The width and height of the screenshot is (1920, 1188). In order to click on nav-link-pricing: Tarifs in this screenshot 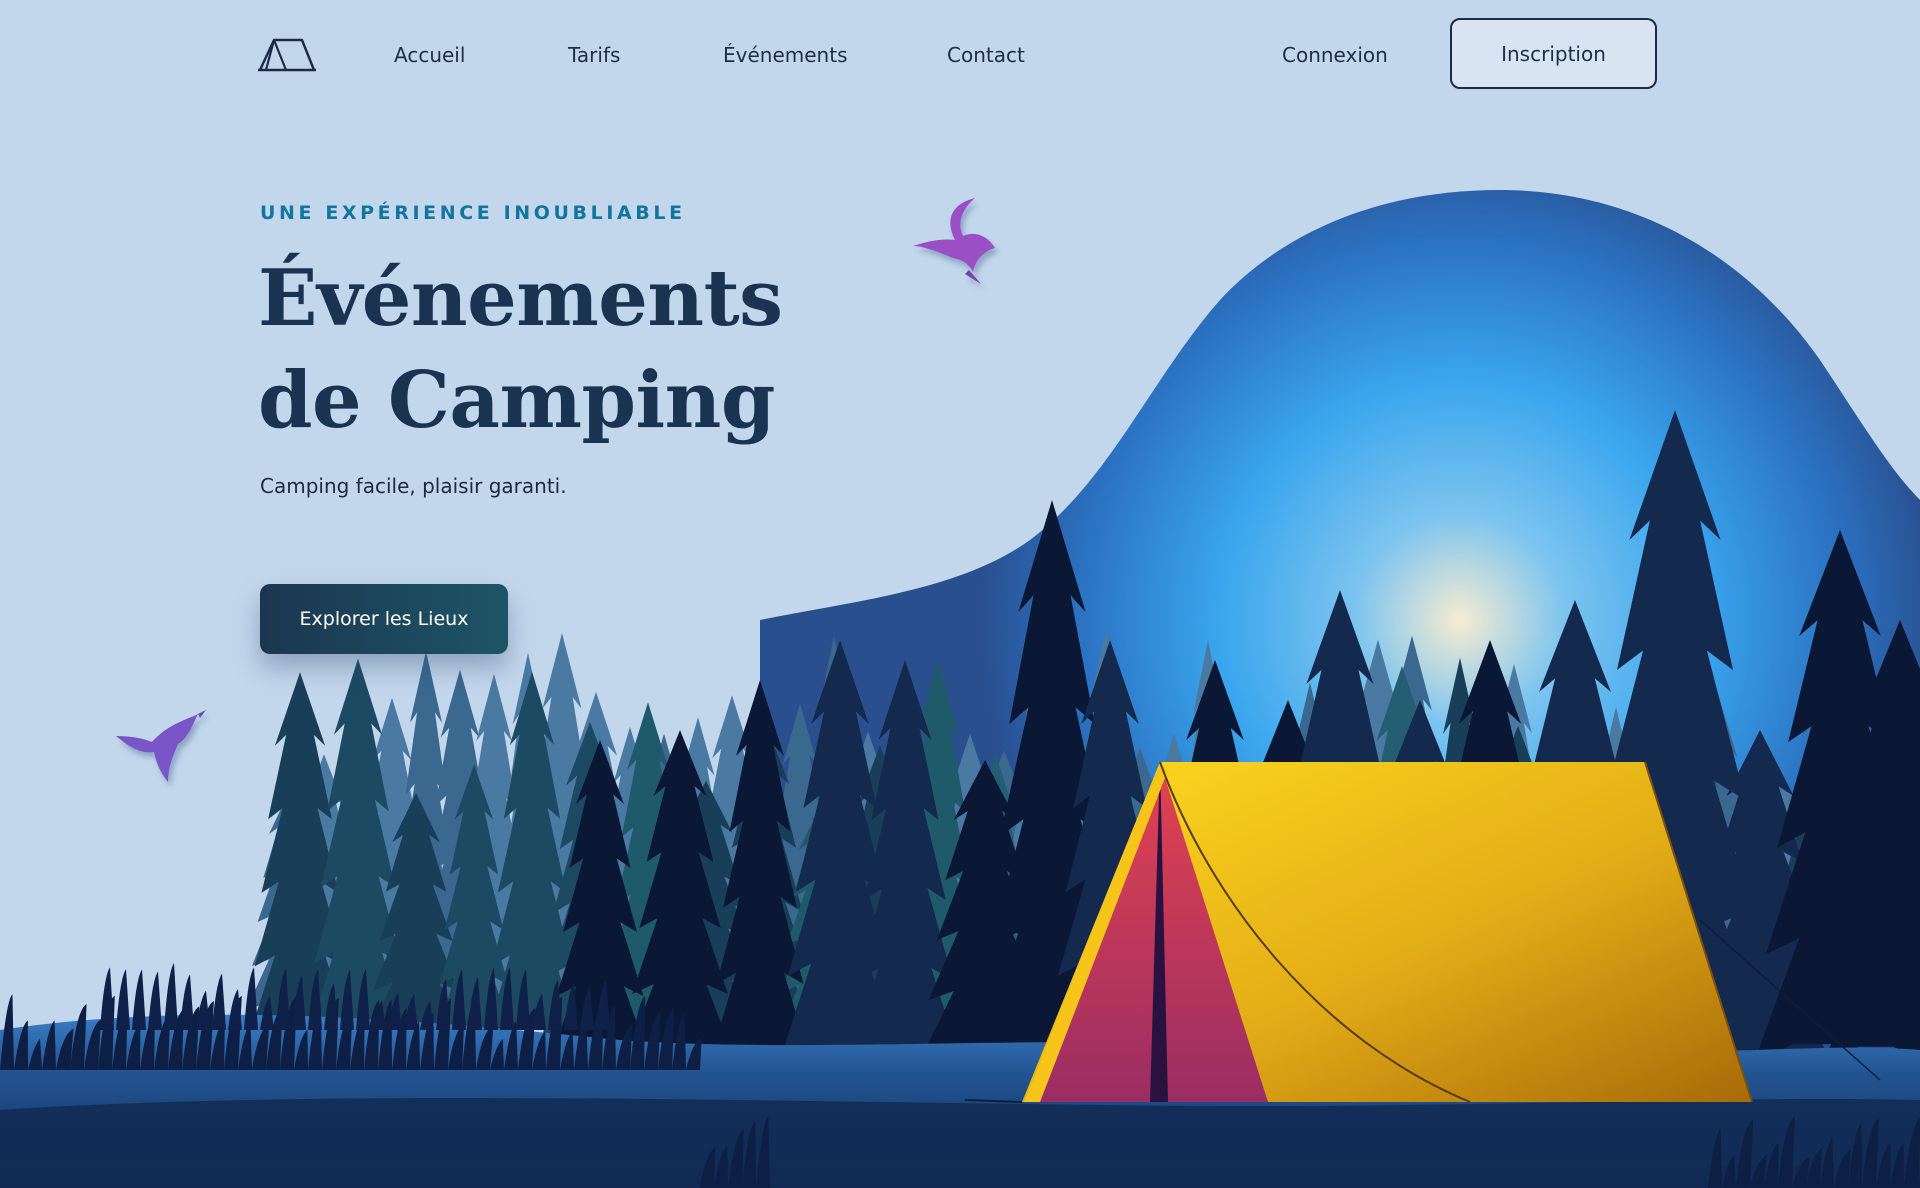, I will do `click(594, 55)`.